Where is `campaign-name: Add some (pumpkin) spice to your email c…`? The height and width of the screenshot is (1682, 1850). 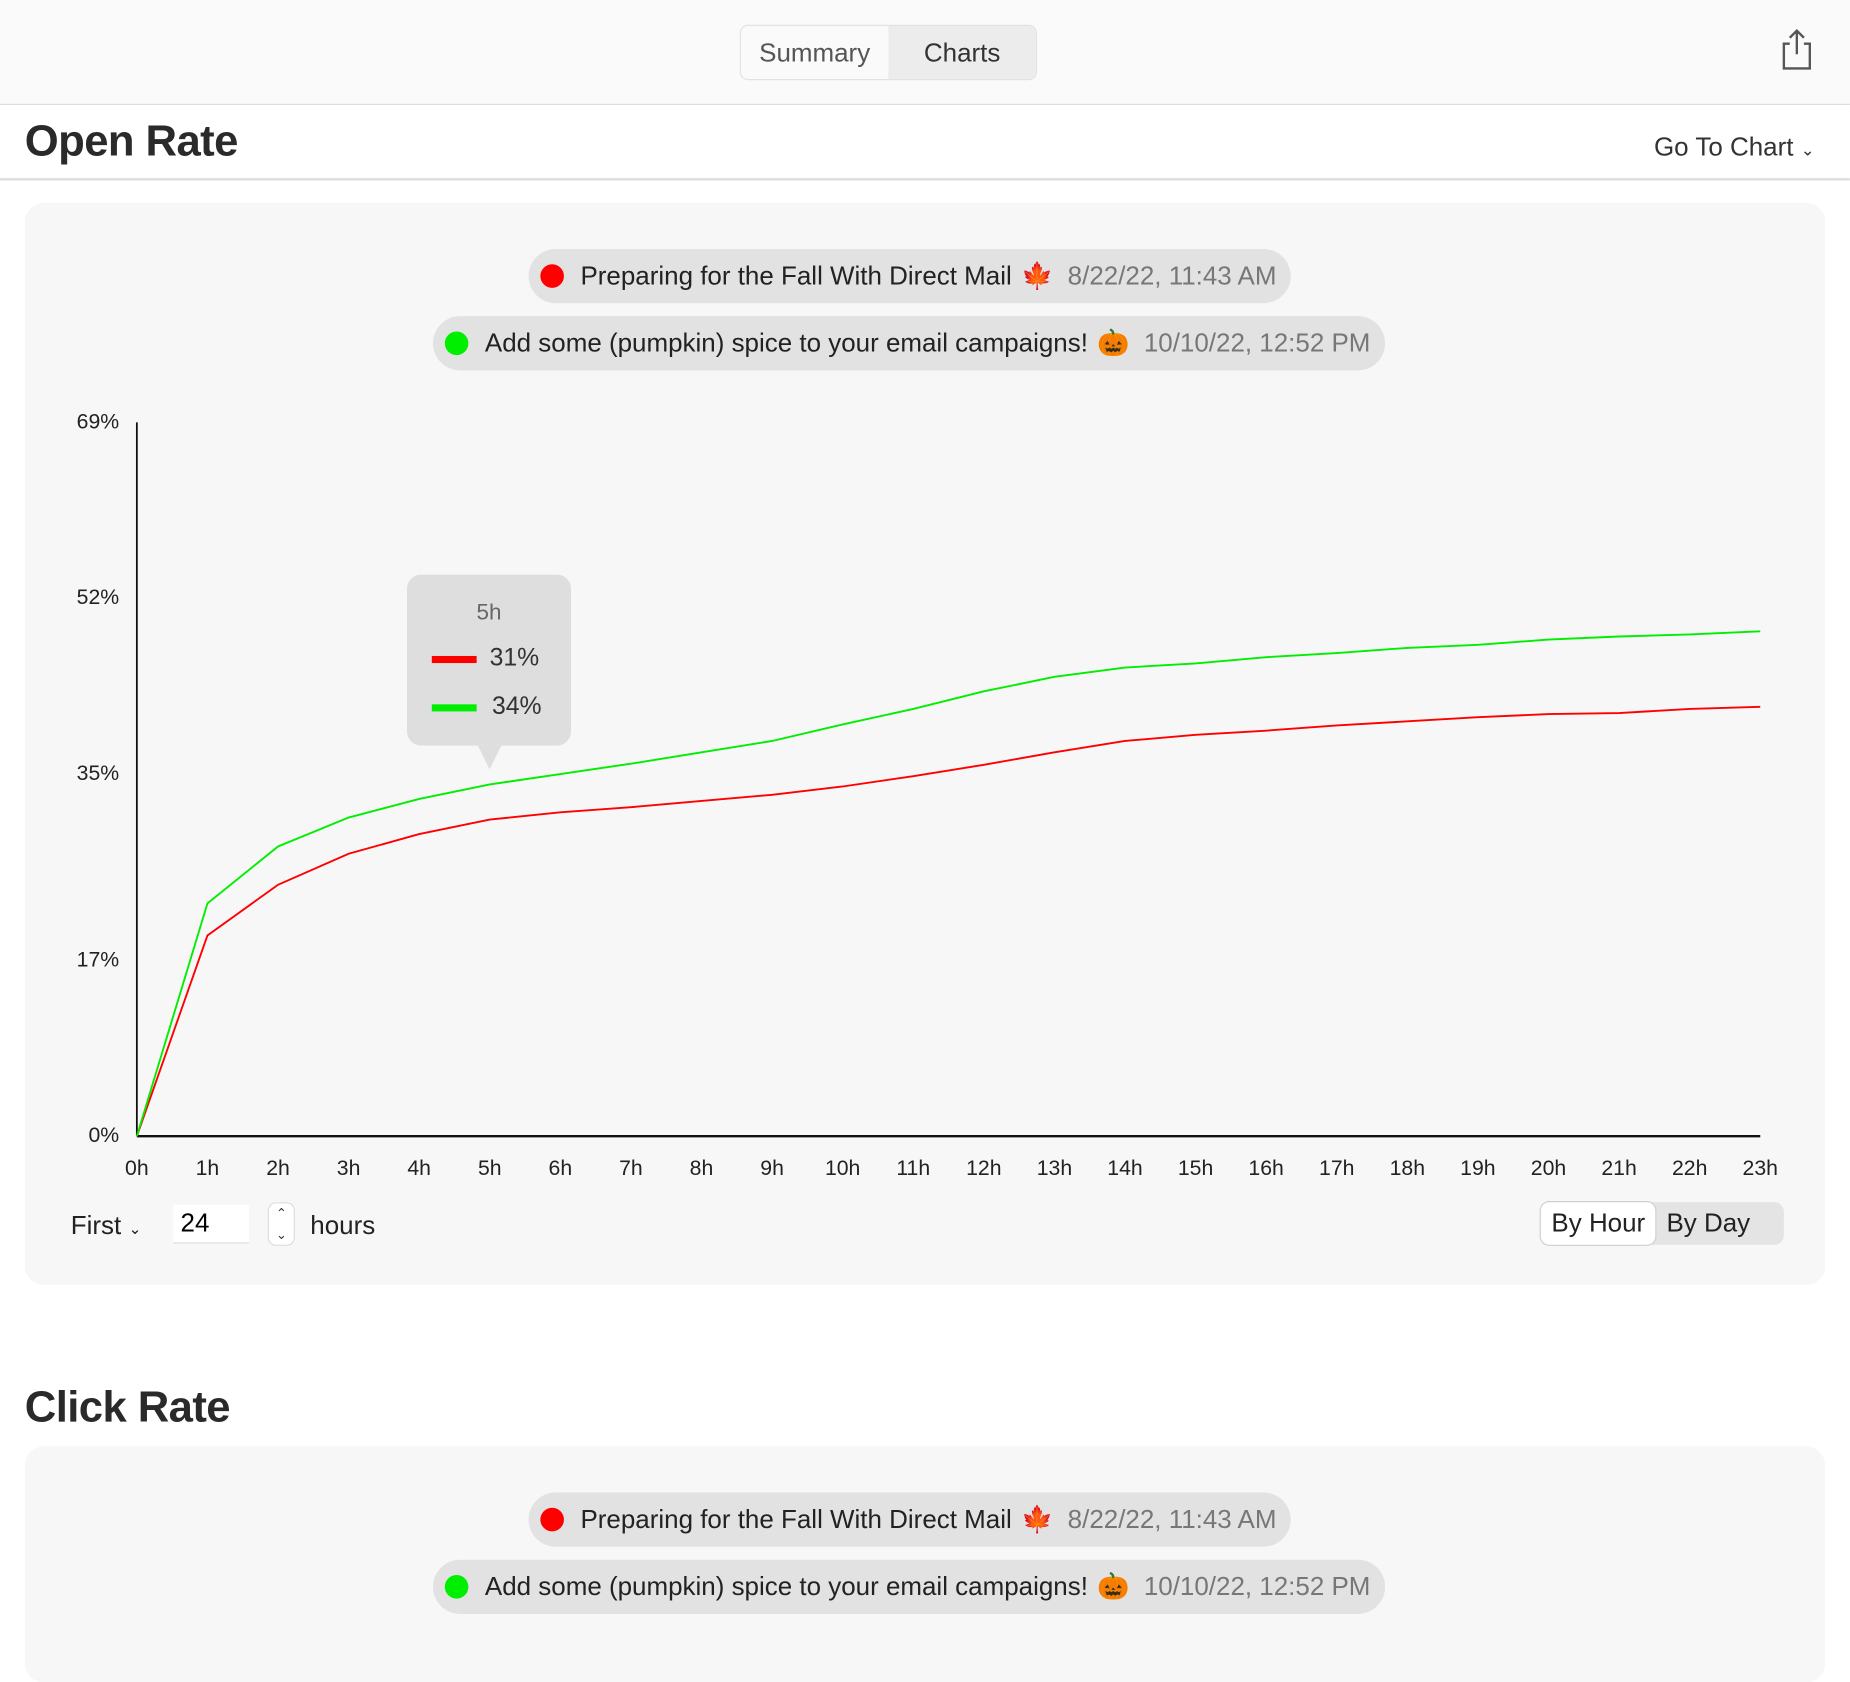 campaign-name: Add some (pumpkin) spice to your email c… is located at coordinates (786, 1586).